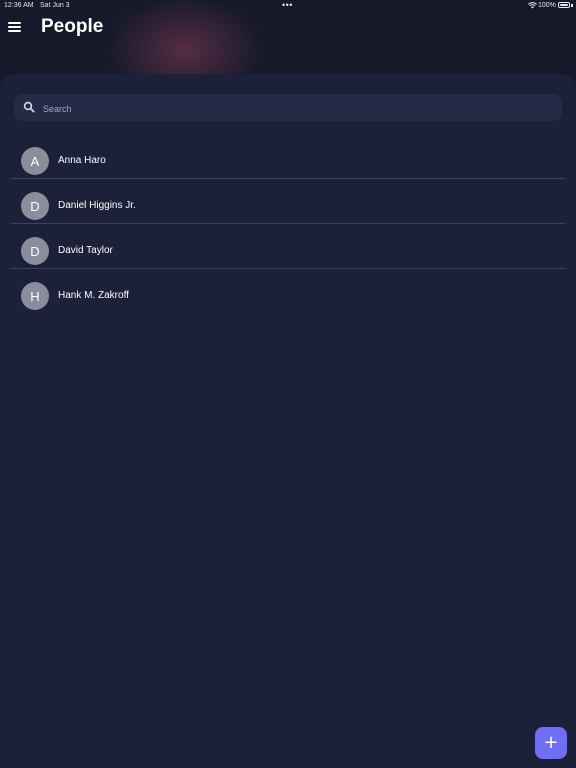 Image resolution: width=576 pixels, height=768 pixels. Describe the element at coordinates (532, 5) in the screenshot. I see `wifi-icon` at that location.